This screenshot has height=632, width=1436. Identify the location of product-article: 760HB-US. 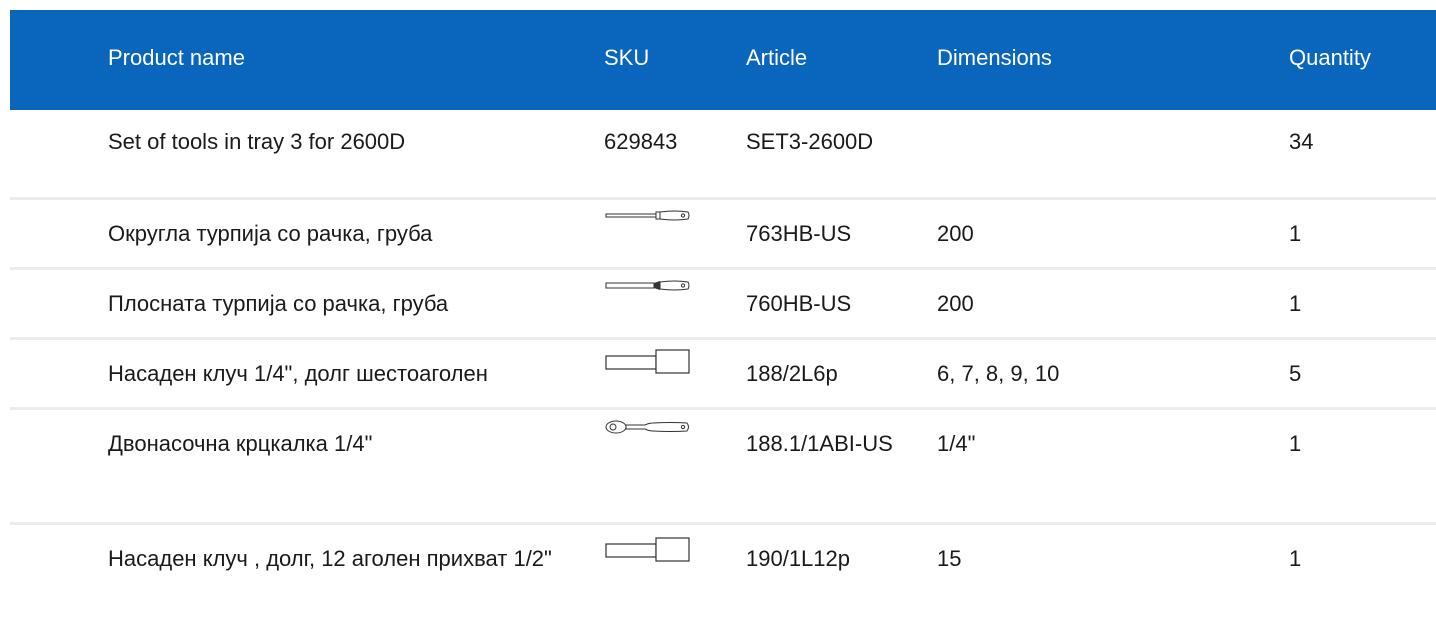
(799, 303).